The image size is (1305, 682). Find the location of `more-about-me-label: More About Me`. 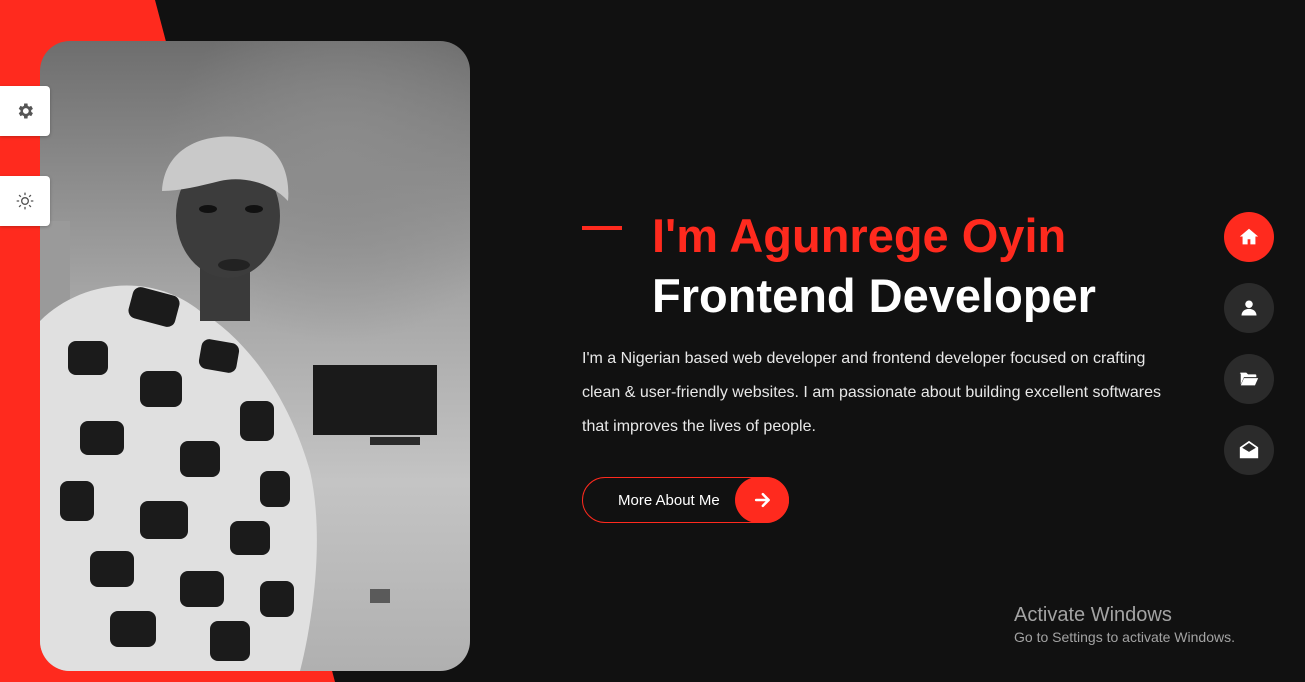

more-about-me-label: More About Me is located at coordinates (669, 500).